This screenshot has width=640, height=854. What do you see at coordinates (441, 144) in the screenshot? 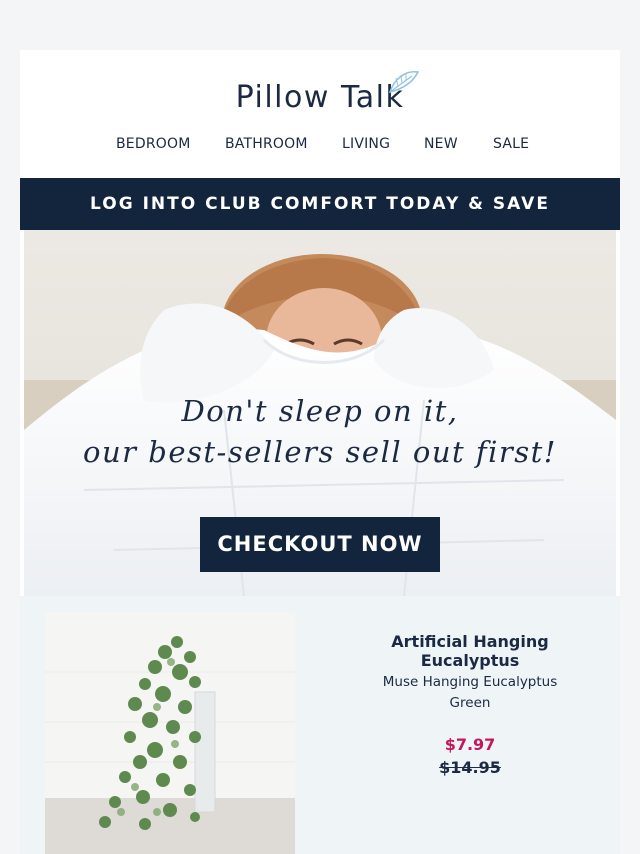
I see `nav-item-new: NEW` at bounding box center [441, 144].